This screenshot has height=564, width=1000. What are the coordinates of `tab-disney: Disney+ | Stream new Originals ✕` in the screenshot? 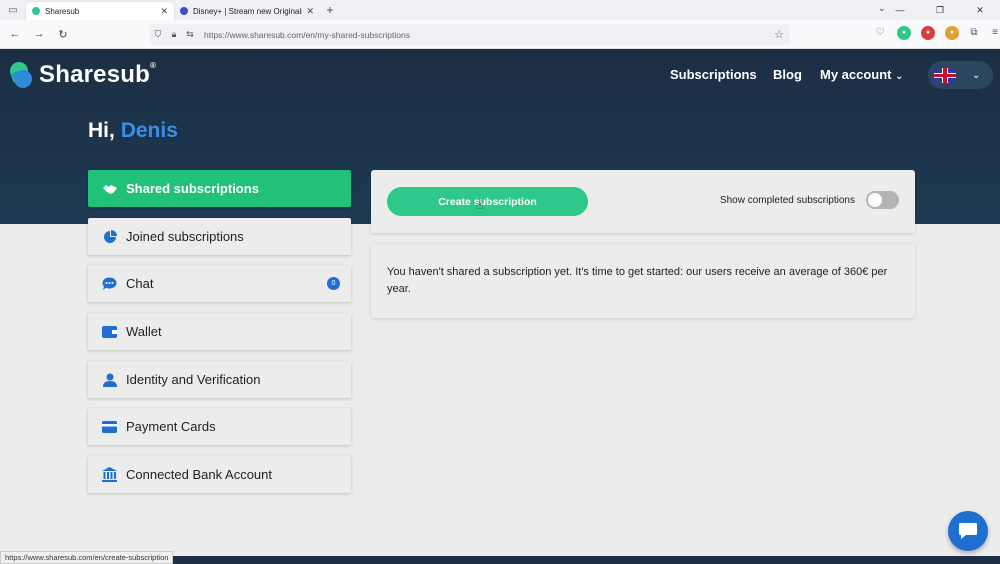 It's located at (247, 11).